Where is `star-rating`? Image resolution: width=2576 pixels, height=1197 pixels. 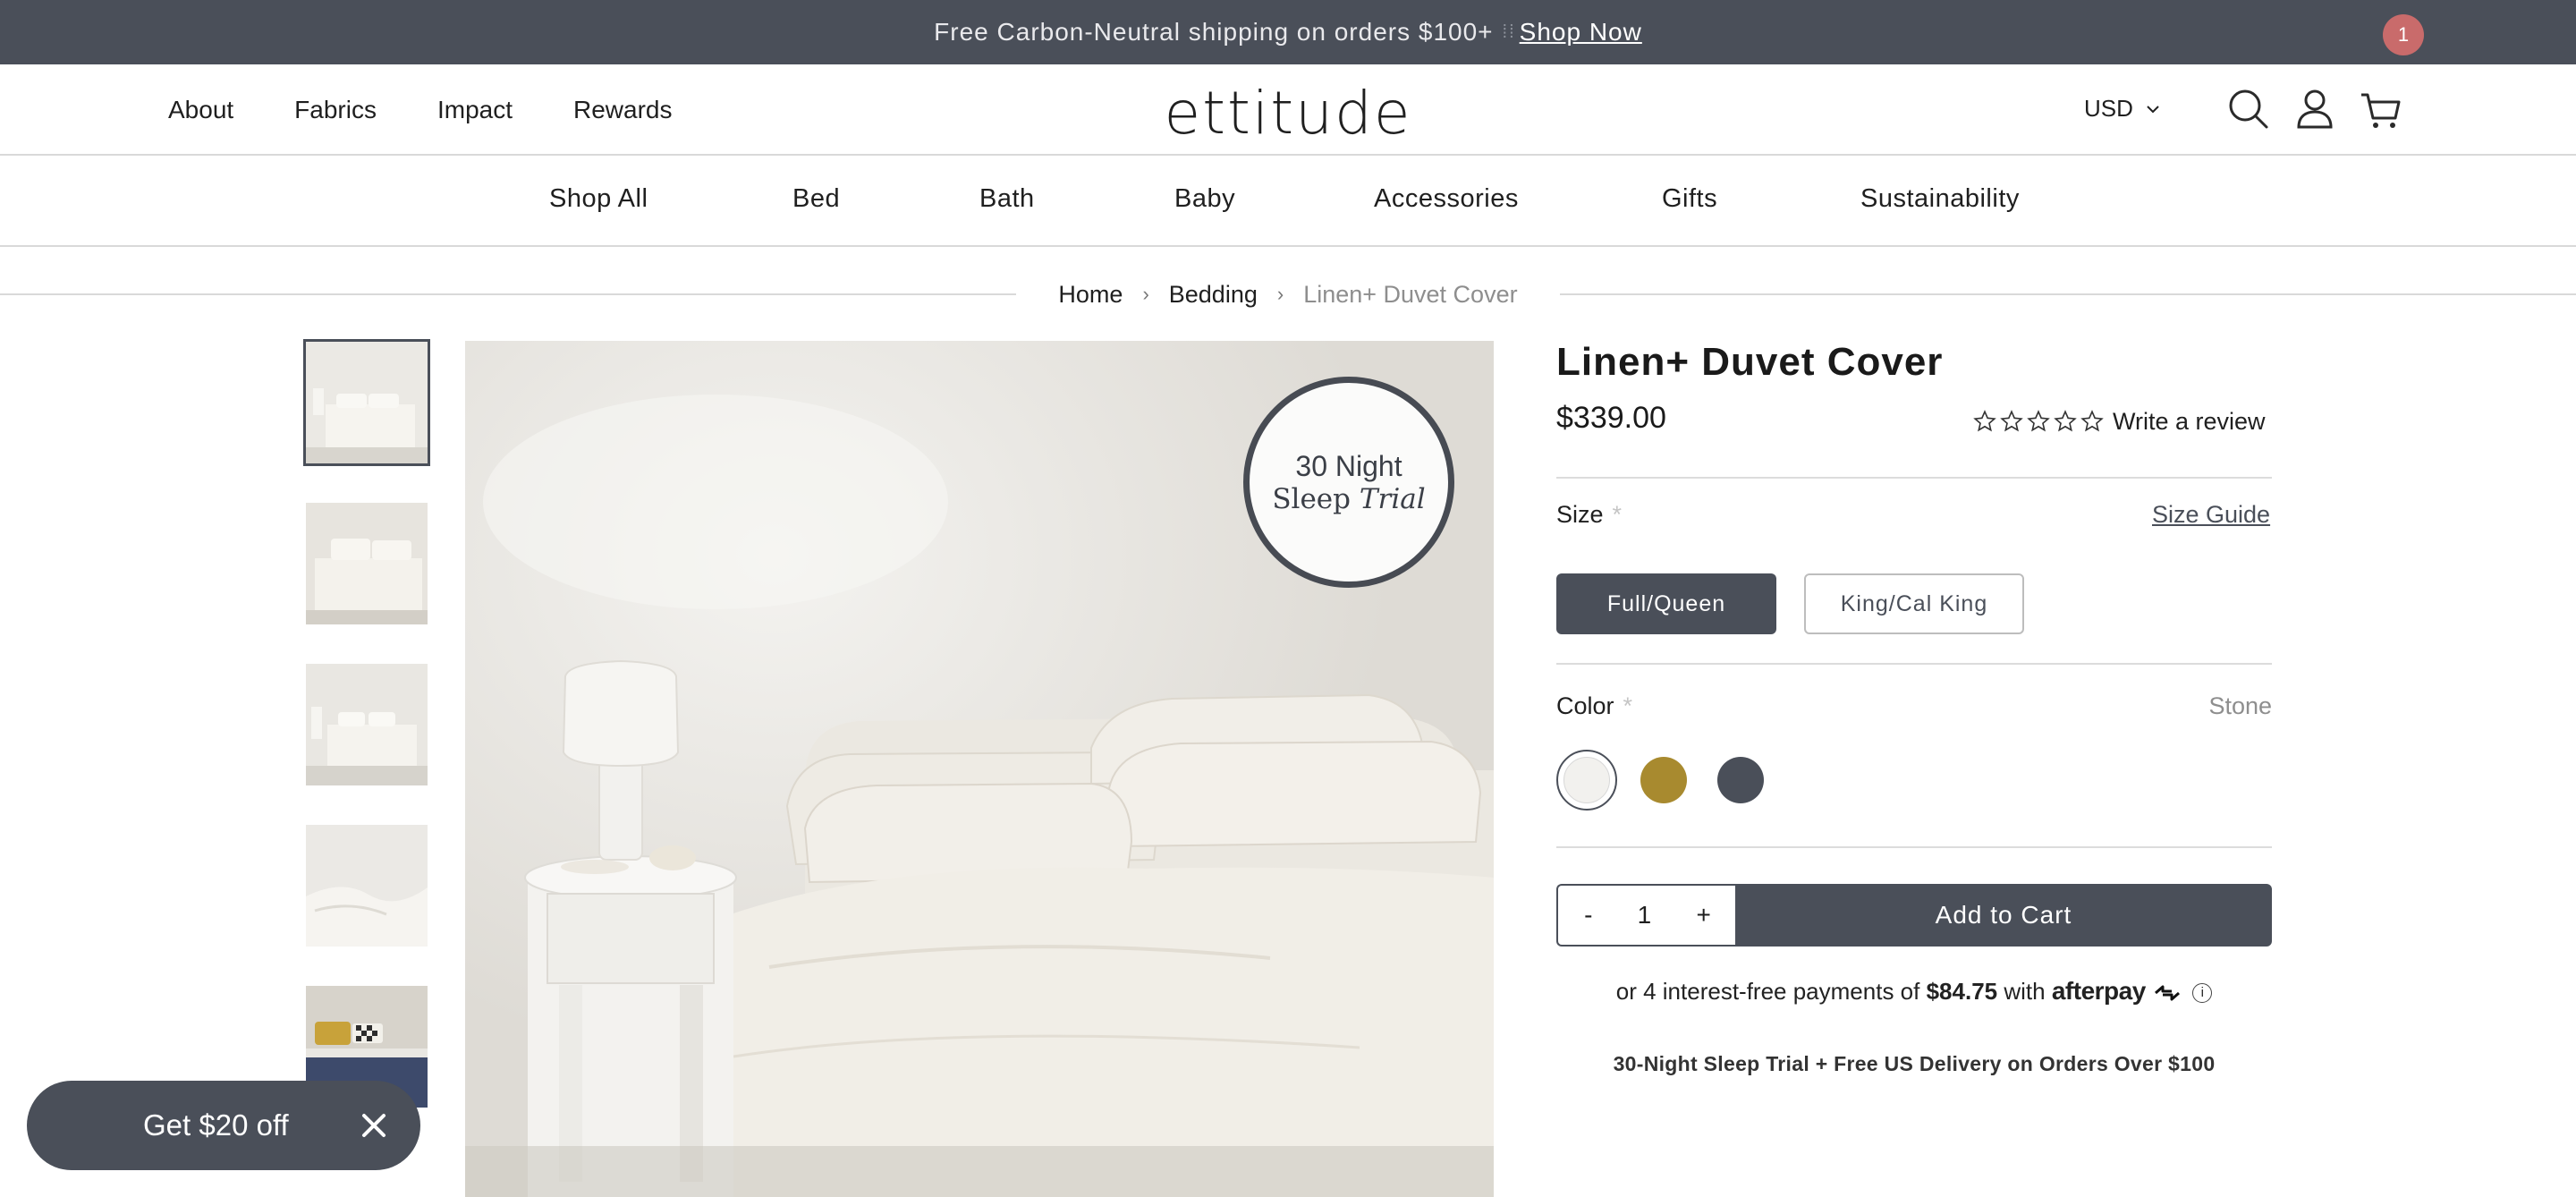
star-rating is located at coordinates (2038, 422).